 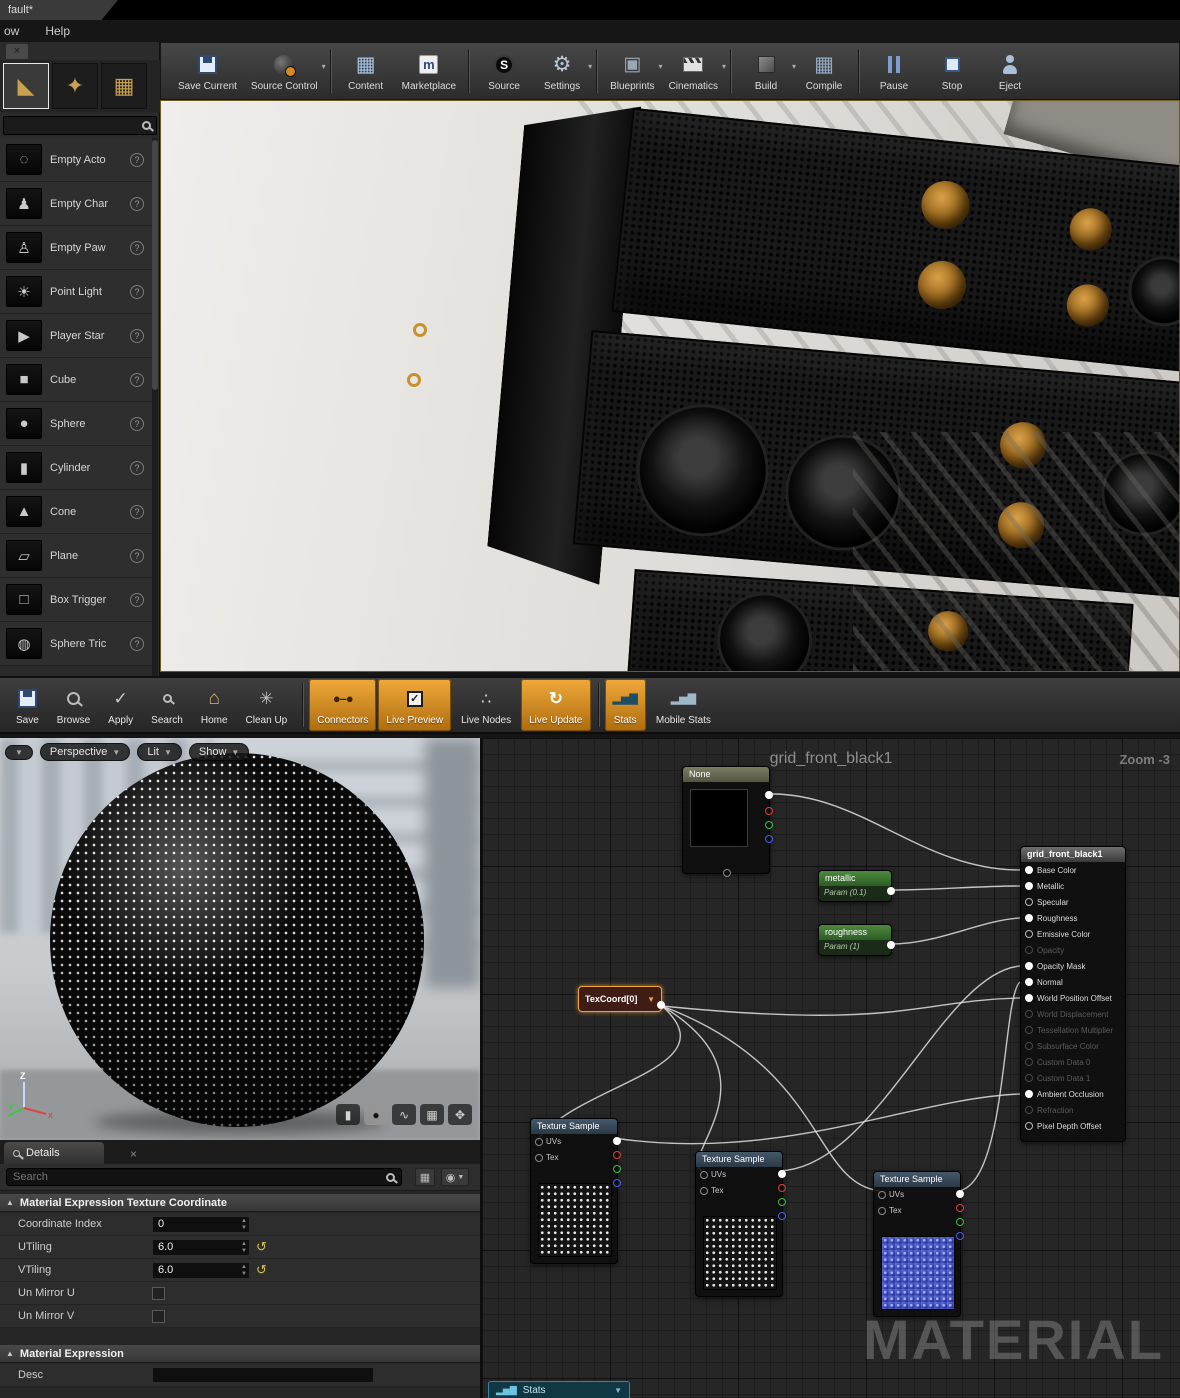 What do you see at coordinates (219, 752) in the screenshot?
I see `show-button: Show ▼` at bounding box center [219, 752].